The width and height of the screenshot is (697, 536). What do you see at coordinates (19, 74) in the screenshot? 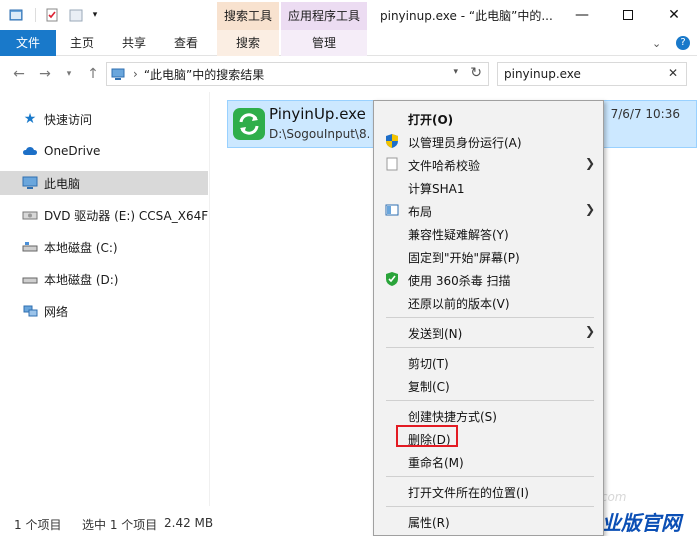
I see `back-button: ←` at bounding box center [19, 74].